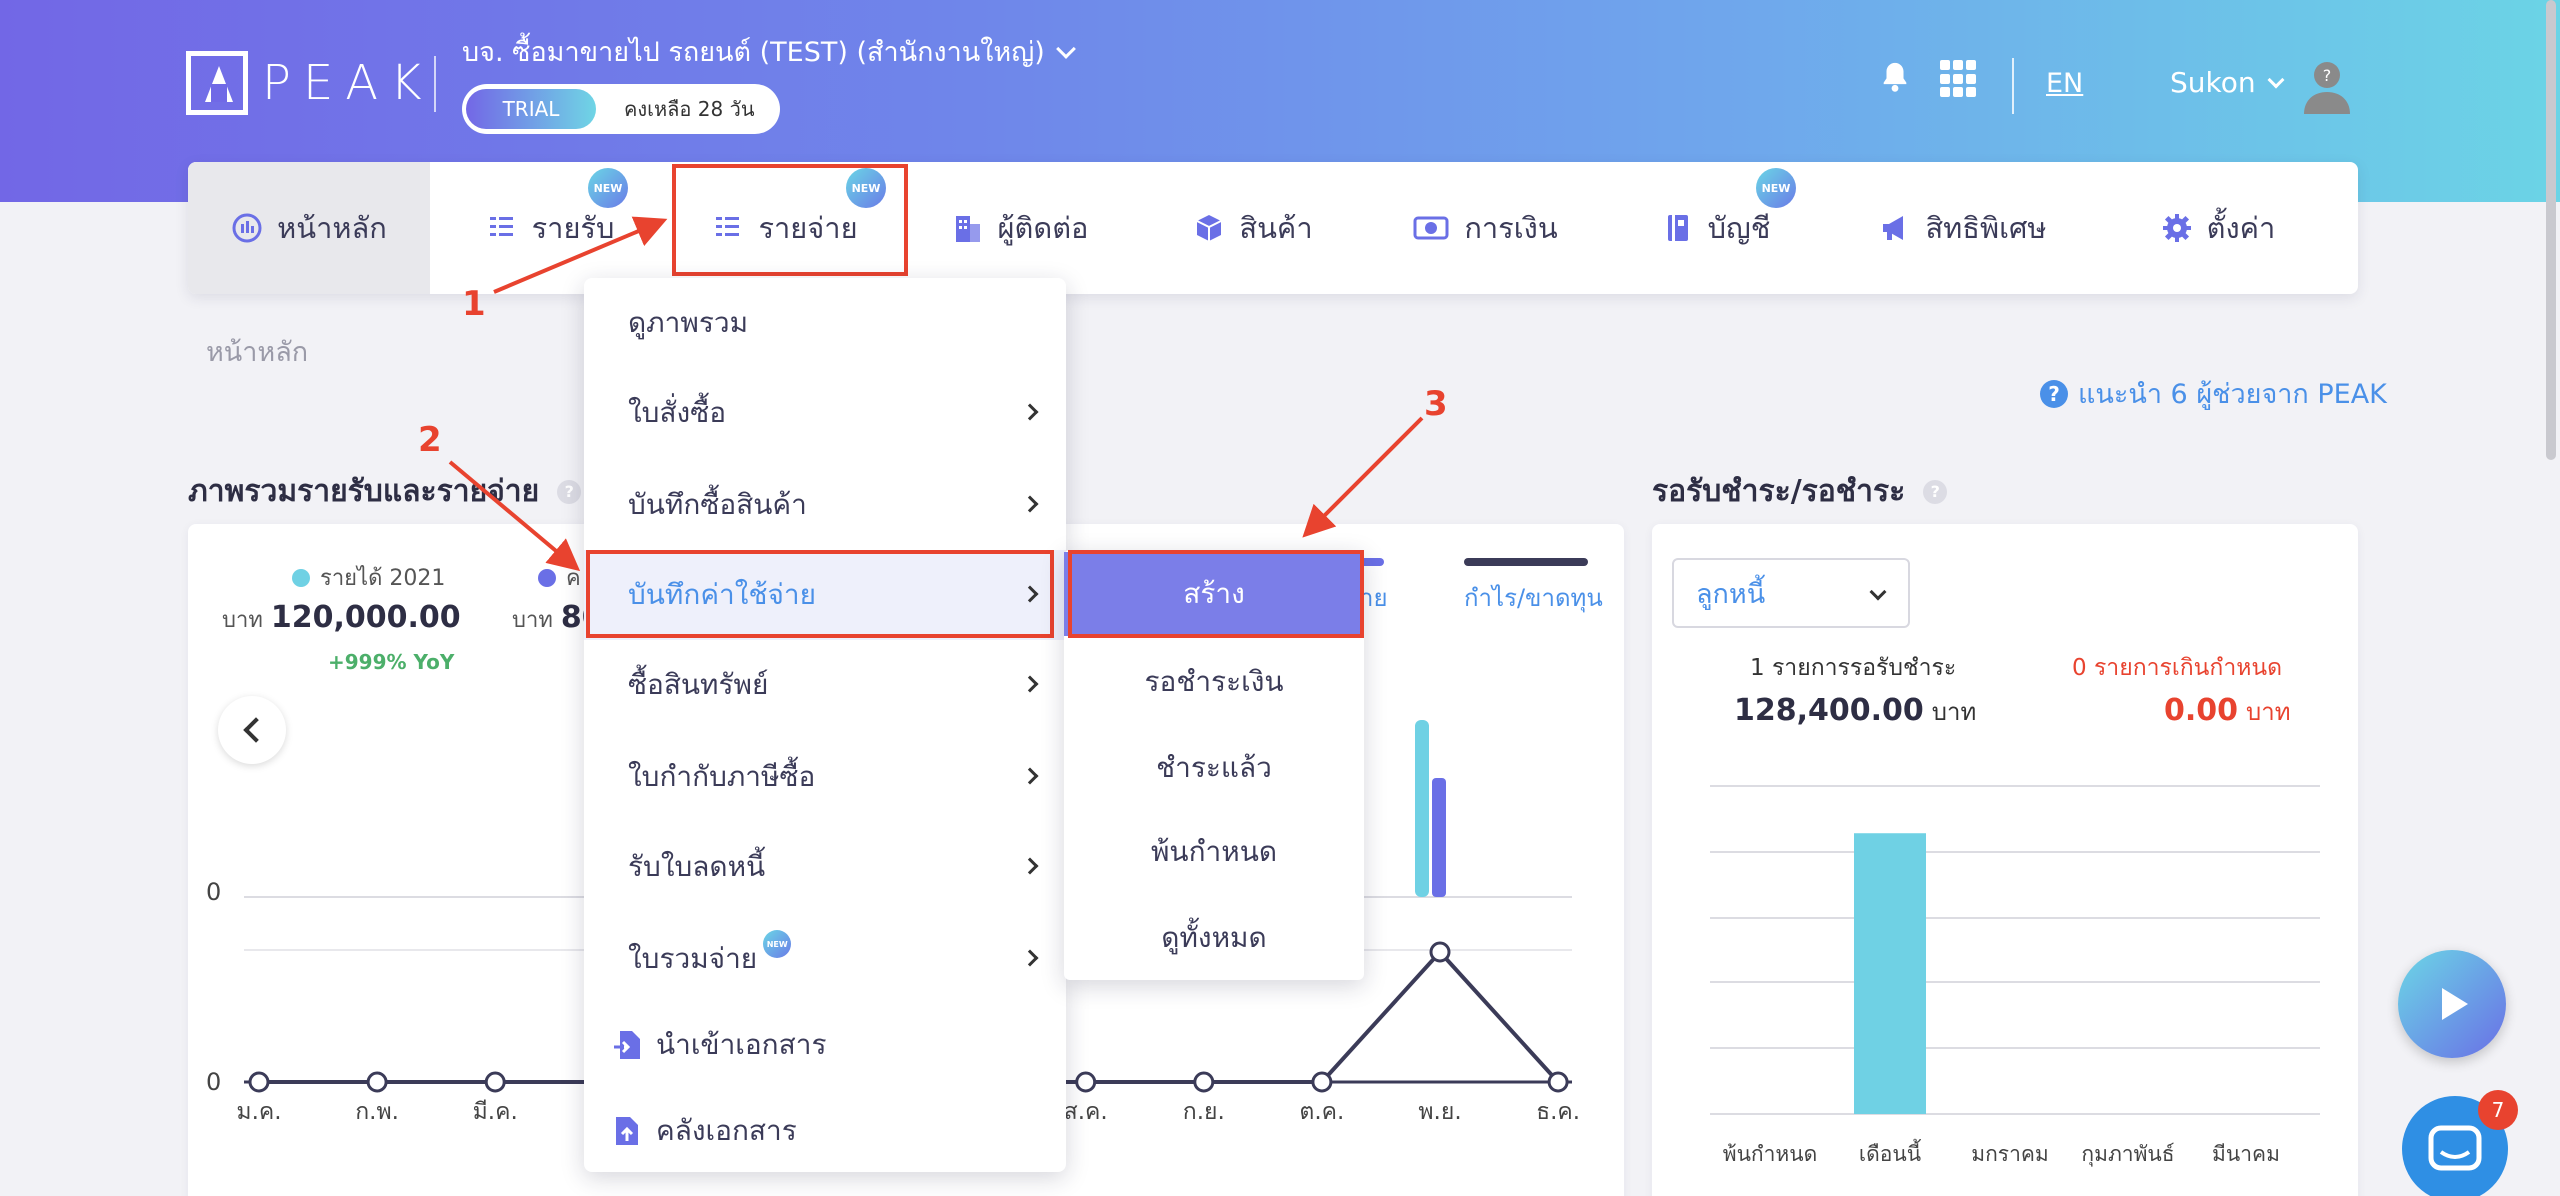 Image resolution: width=2560 pixels, height=1196 pixels. What do you see at coordinates (1214, 682) in the screenshot?
I see `submenu-awaiting-payment: รอชำระเงิน` at bounding box center [1214, 682].